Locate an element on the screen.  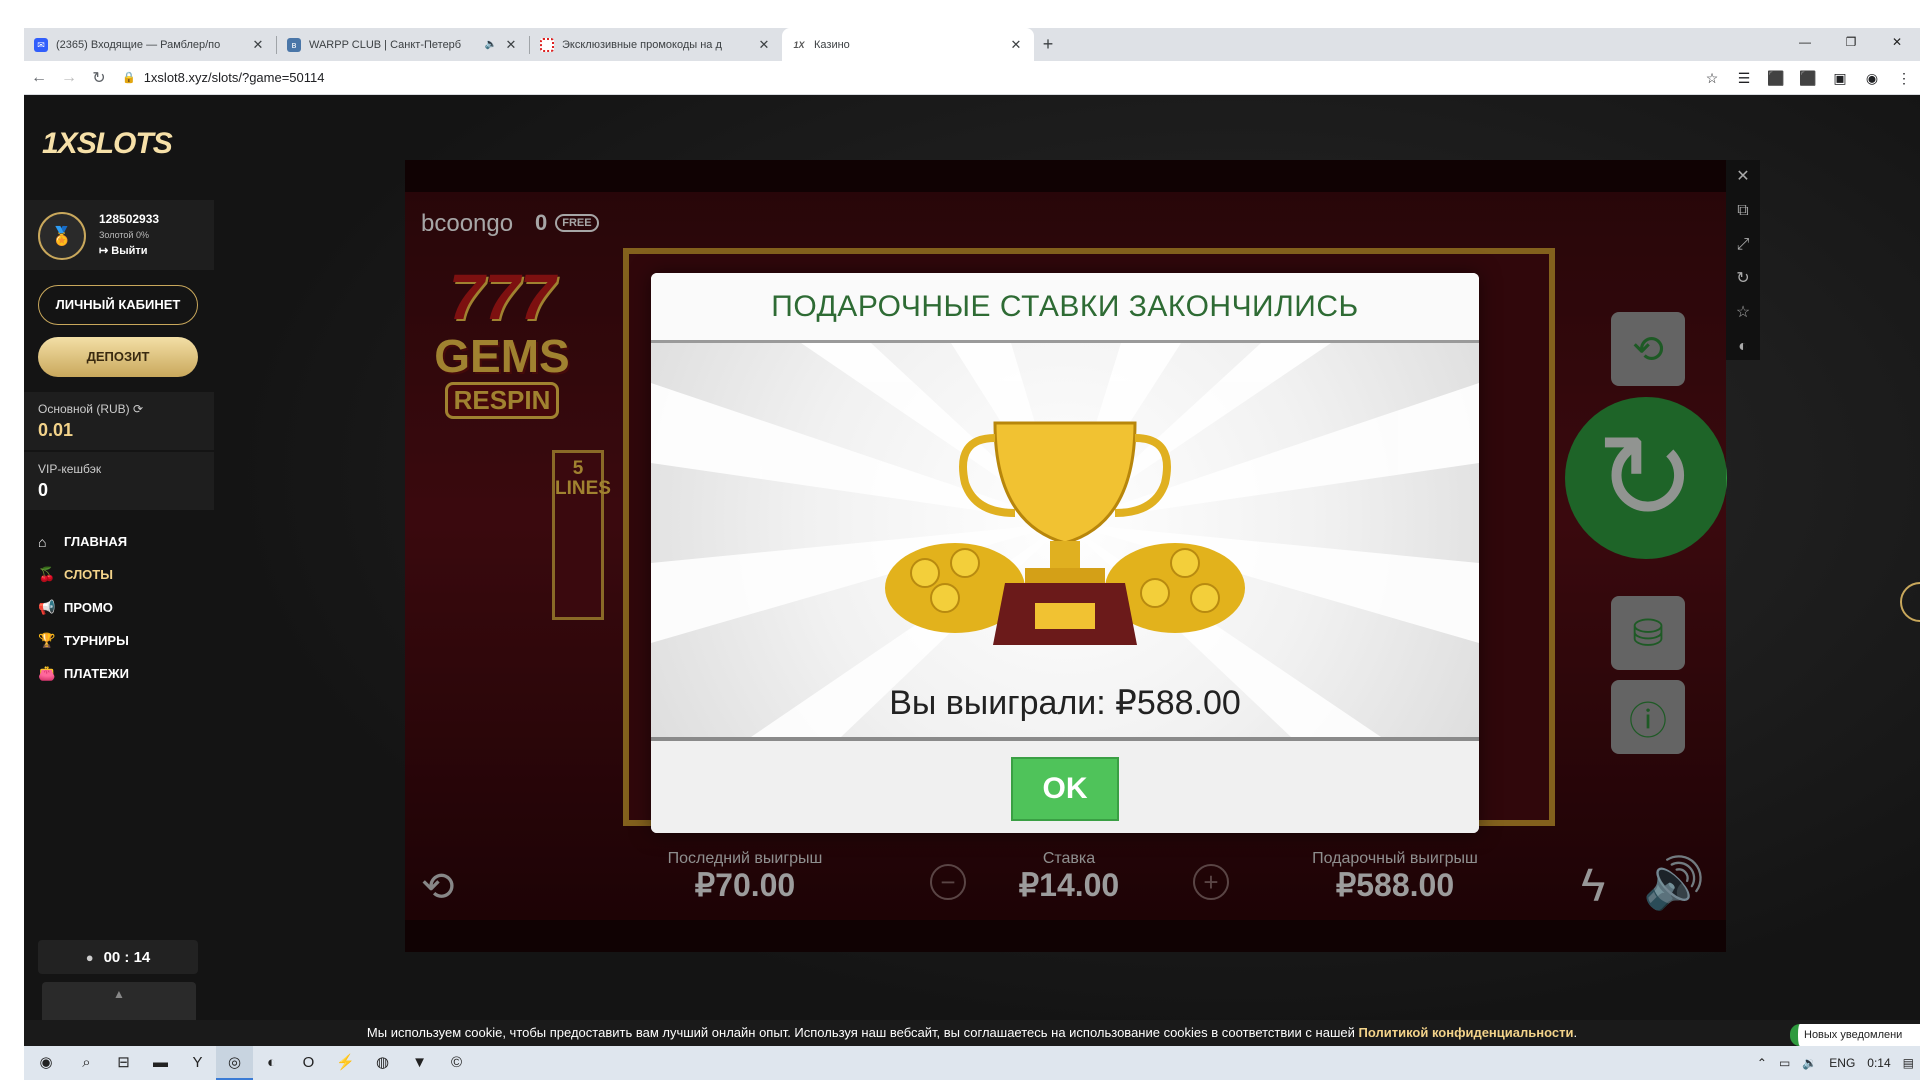
tab-title: Казино is located at coordinates (832, 44).